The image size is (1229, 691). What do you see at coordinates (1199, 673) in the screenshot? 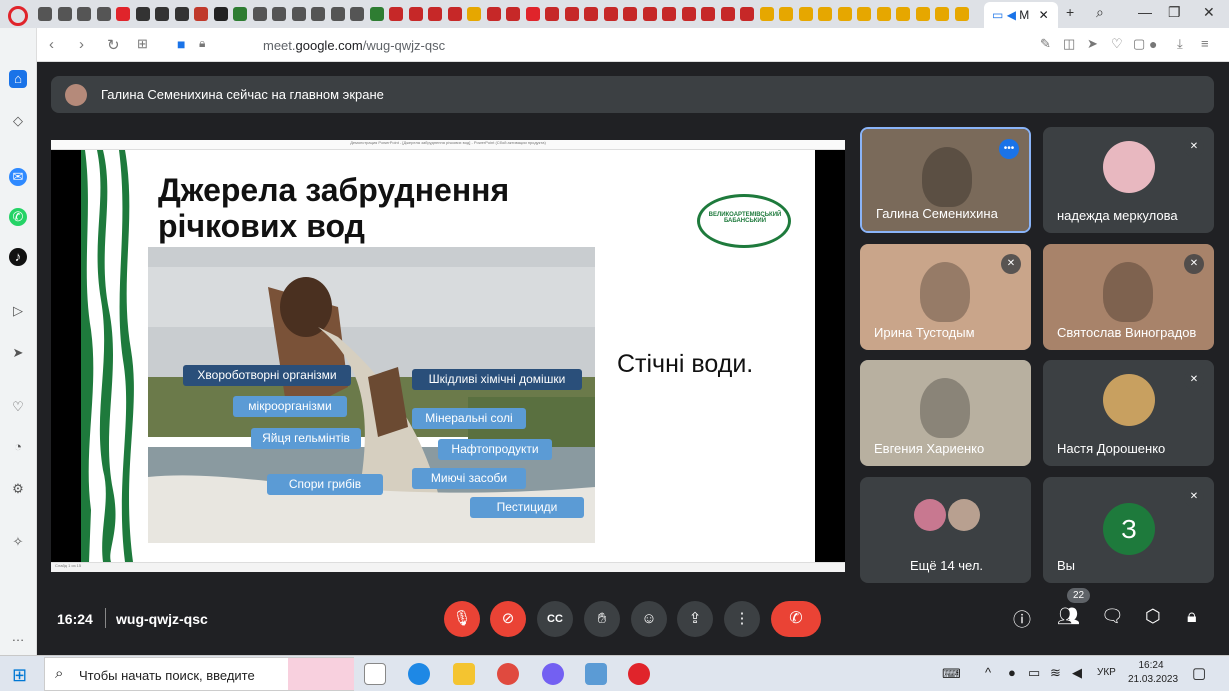
I see `notifications-icon: ▢` at bounding box center [1199, 673].